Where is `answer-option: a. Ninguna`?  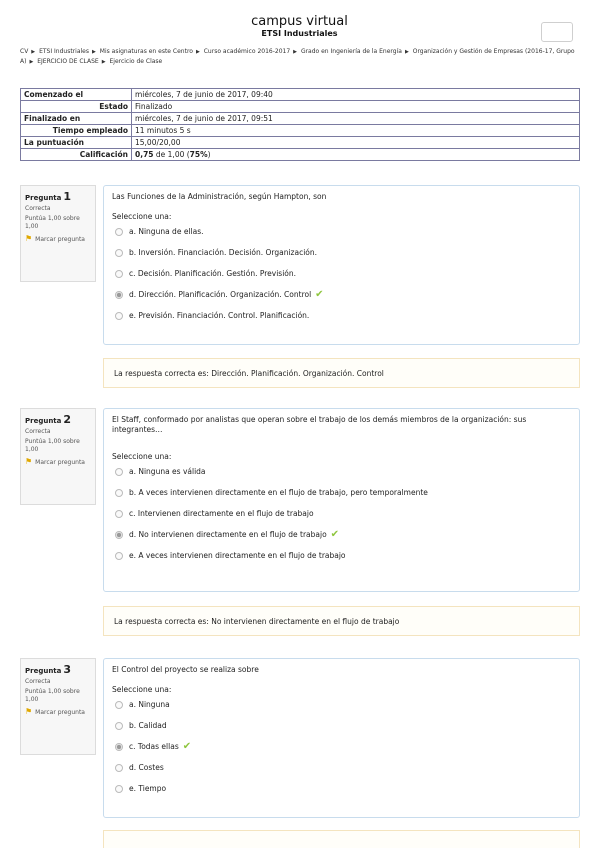
answer-option: a. Ninguna is located at coordinates (341, 704).